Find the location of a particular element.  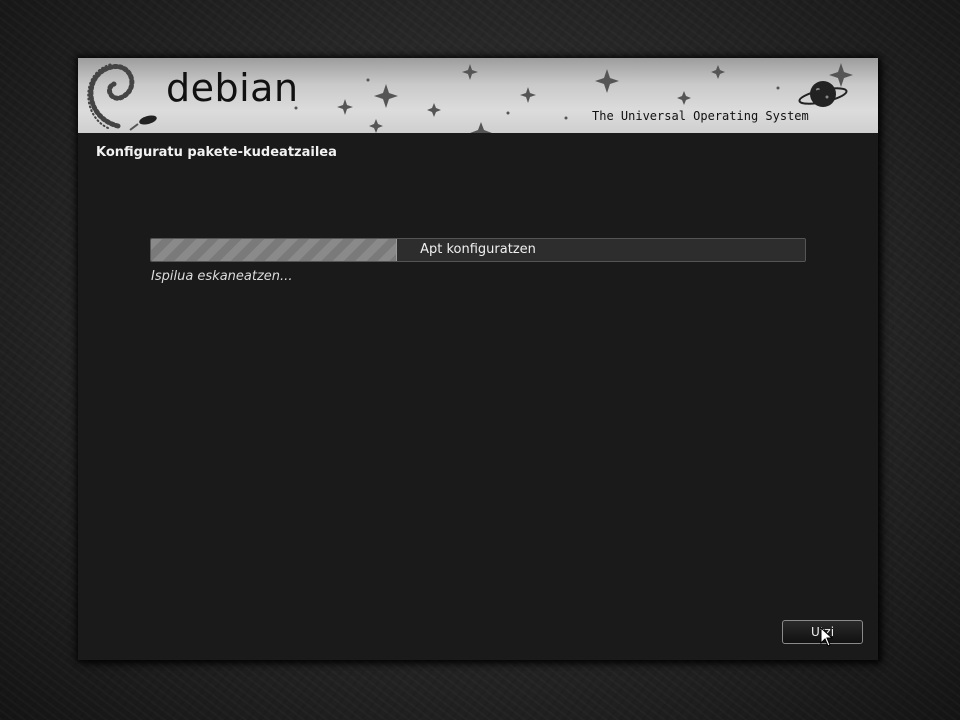

debian-swirl-icon is located at coordinates (111, 96).